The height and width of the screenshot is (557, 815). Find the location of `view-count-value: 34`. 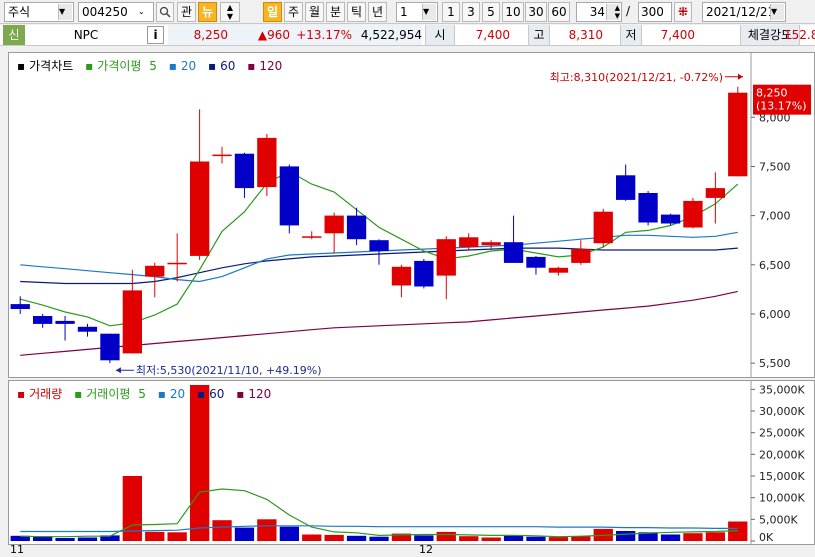

view-count-value: 34 is located at coordinates (597, 12).